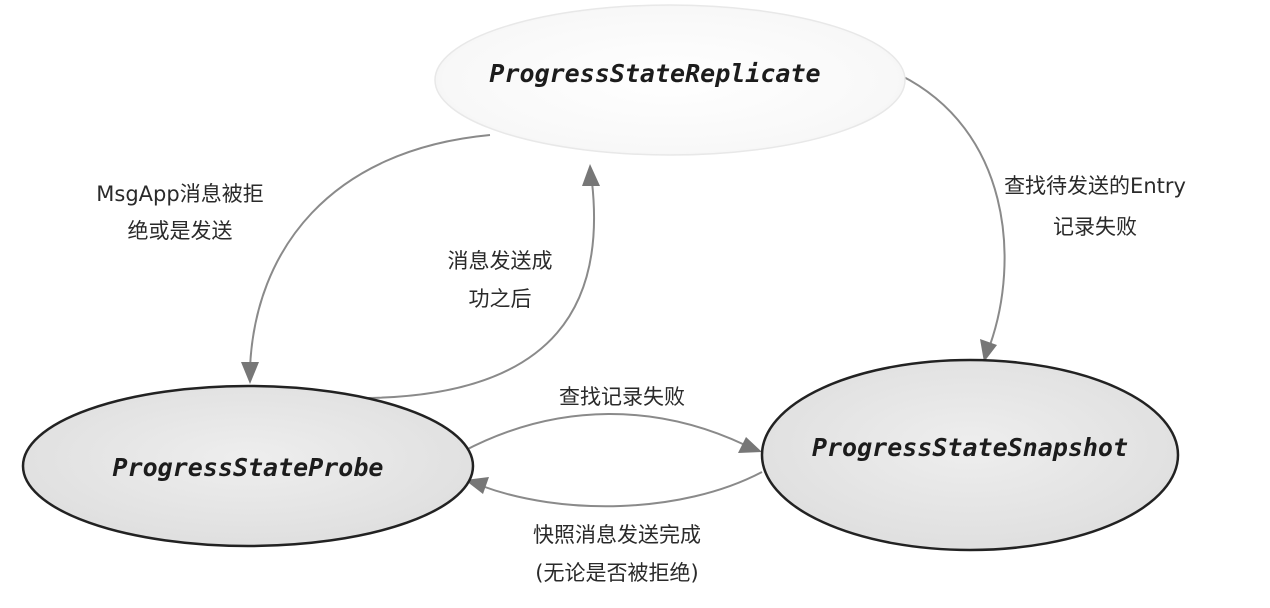 The width and height of the screenshot is (1270, 608). Describe the element at coordinates (500, 280) in the screenshot. I see `edge-label-probe-to-replicate: 消息发送成 功之后` at that location.